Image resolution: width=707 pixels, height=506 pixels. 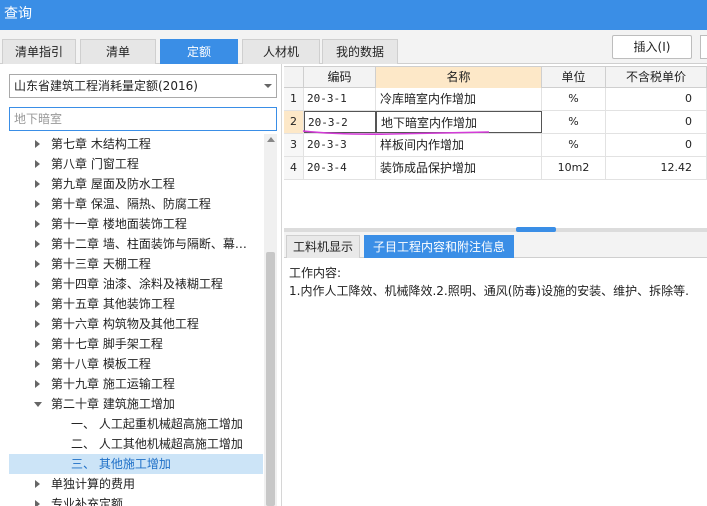 What do you see at coordinates (136, 264) in the screenshot?
I see `tree-item: 第十三章 天棚工程` at bounding box center [136, 264].